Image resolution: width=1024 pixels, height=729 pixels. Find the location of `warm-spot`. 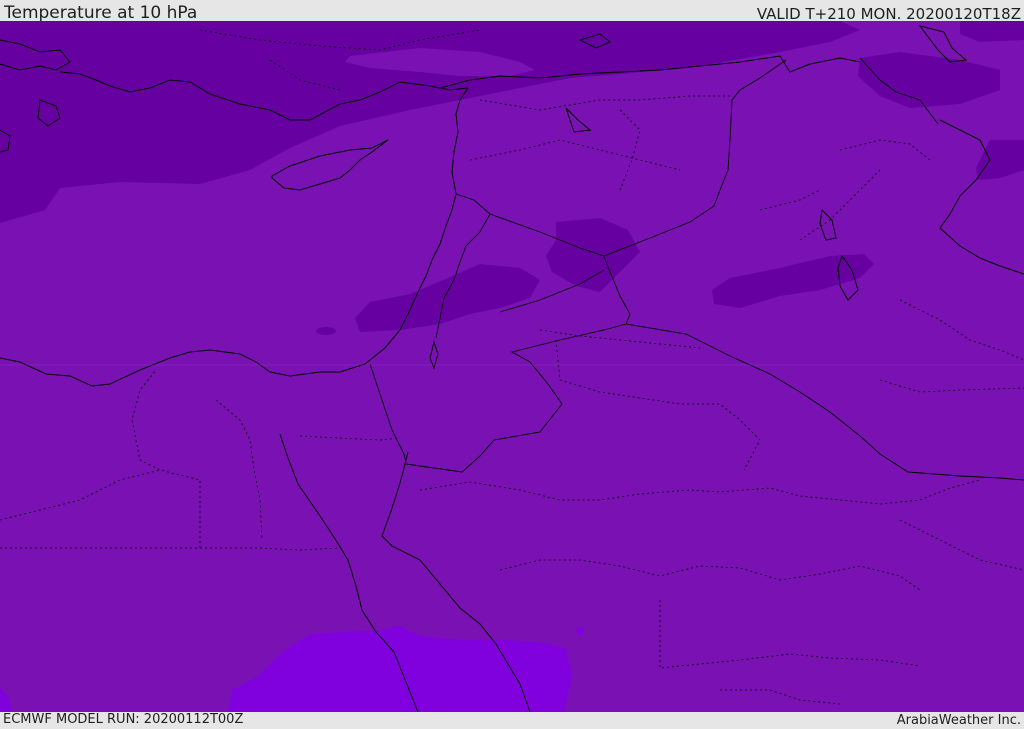

warm-spot is located at coordinates (580, 631).